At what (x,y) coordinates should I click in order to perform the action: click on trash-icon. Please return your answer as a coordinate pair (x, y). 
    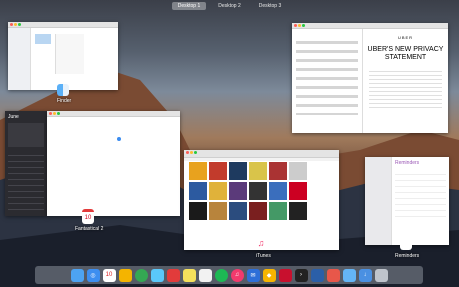
    Looking at the image, I should click on (381, 275).